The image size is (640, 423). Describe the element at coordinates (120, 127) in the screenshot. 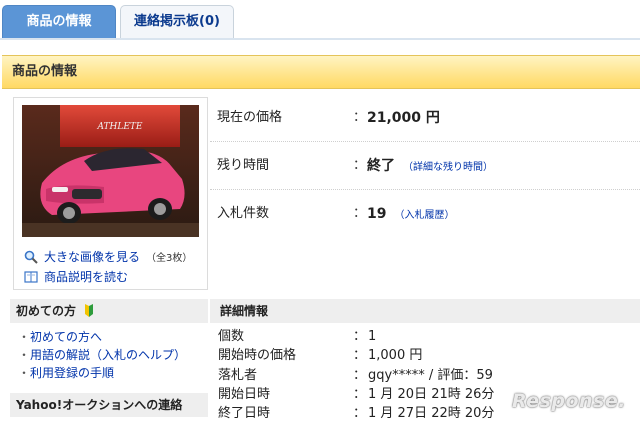

I see `box-brand-text: ATHLETE` at that location.